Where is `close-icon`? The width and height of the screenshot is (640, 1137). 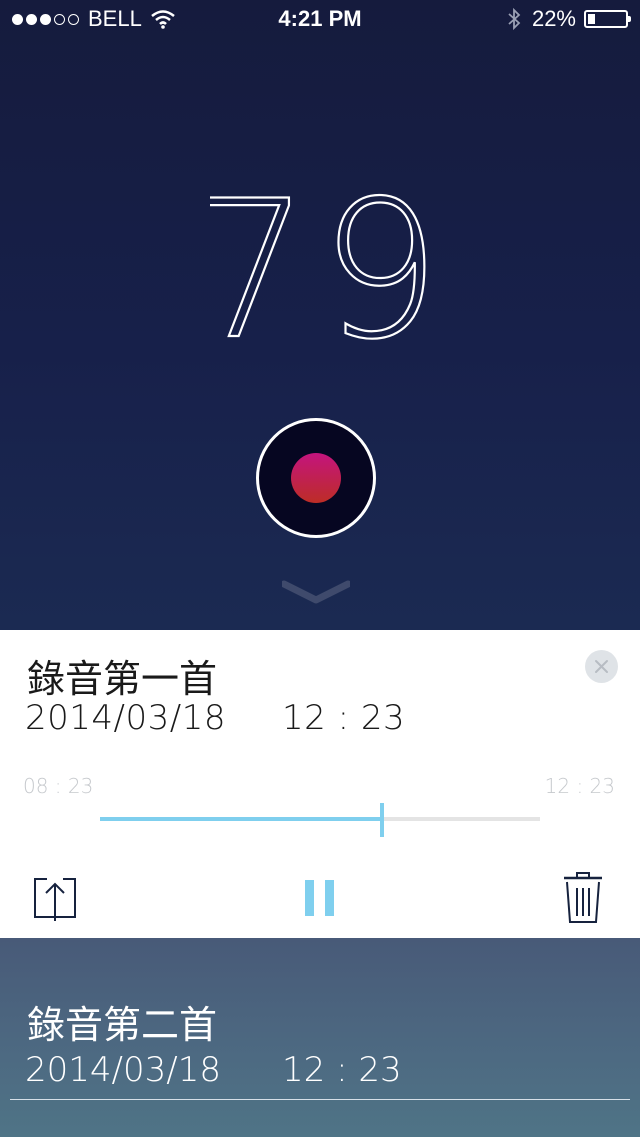 close-icon is located at coordinates (601, 666).